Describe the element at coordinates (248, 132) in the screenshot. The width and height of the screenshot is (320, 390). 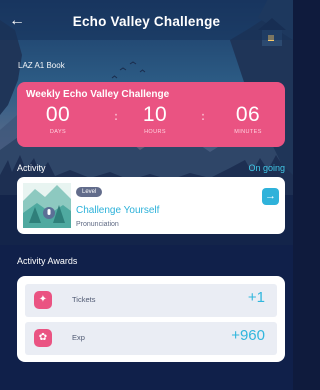
I see `minutes-label: MINUTES` at that location.